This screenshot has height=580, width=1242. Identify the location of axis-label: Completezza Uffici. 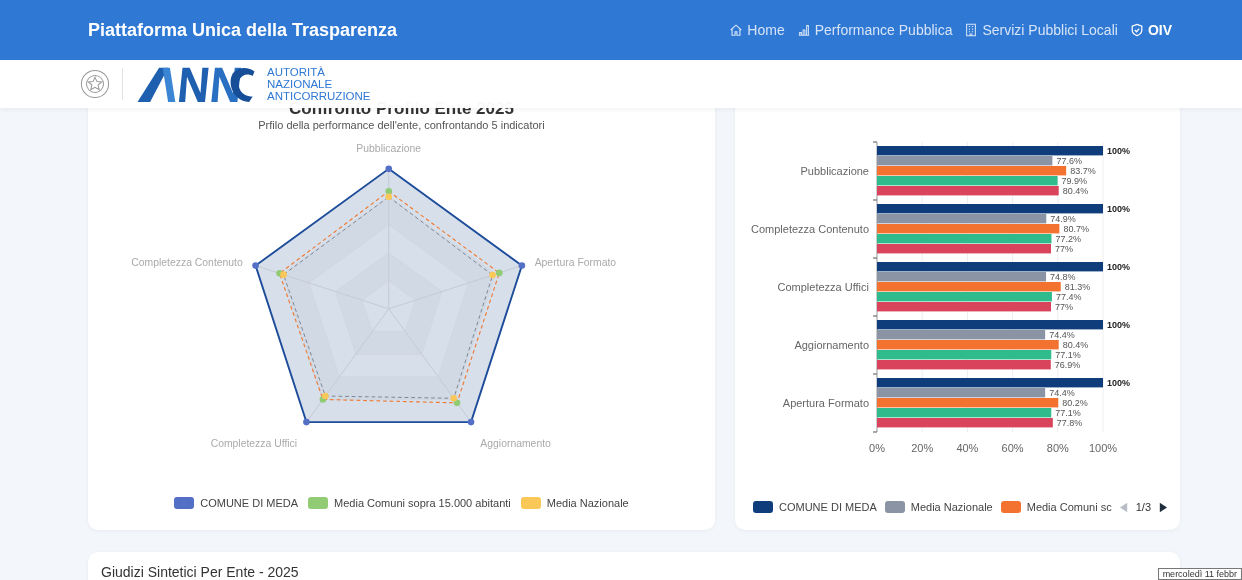
(254, 443).